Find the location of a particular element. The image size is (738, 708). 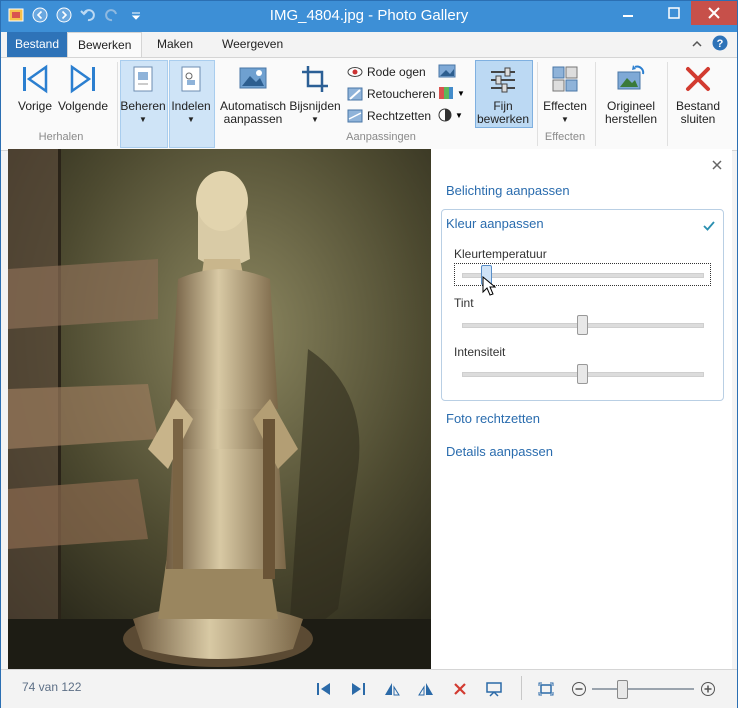

intensity-slider is located at coordinates (582, 374).